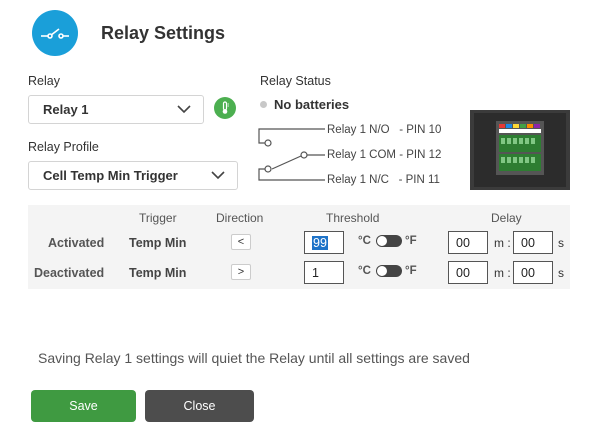 Image resolution: width=589 pixels, height=445 pixels. What do you see at coordinates (158, 273) in the screenshot?
I see `trigger-value-deactivated: Temp Min` at bounding box center [158, 273].